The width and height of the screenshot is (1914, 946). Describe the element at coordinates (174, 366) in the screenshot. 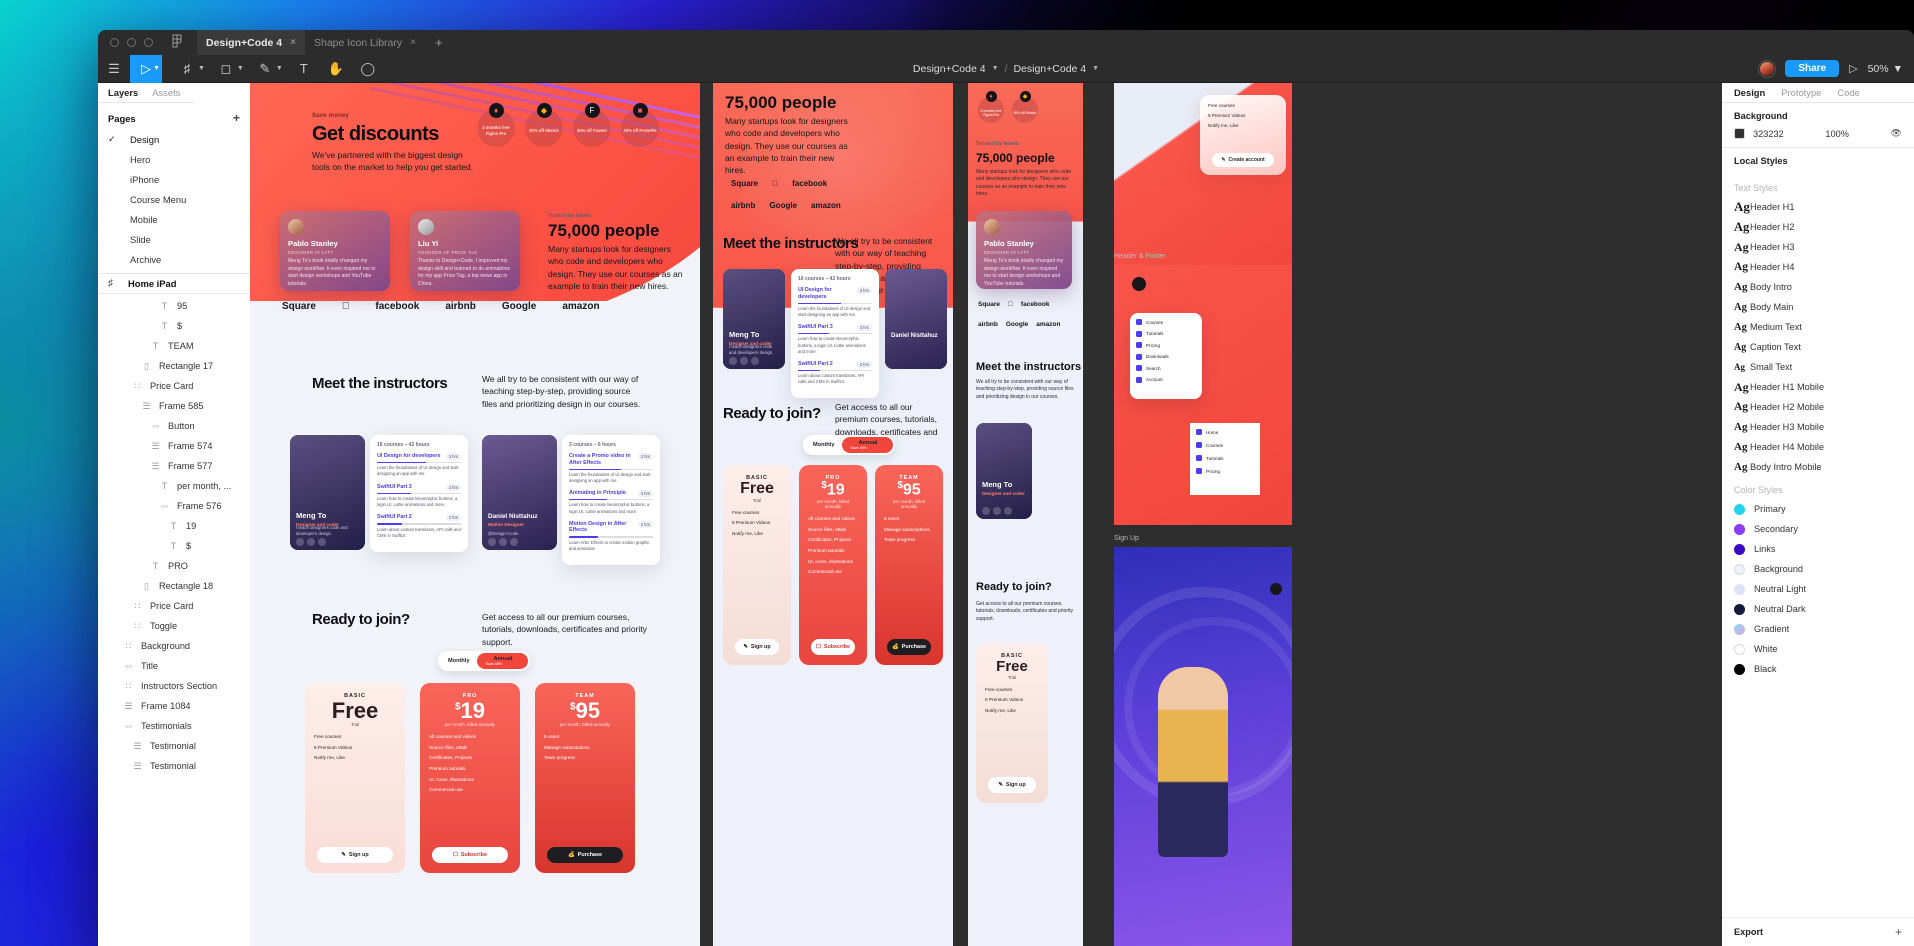

I see `layer-row: ▯ Rectangle 17` at that location.